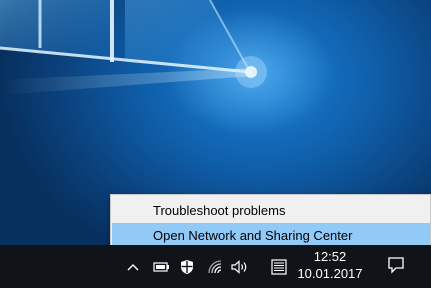 The image size is (431, 288). What do you see at coordinates (240, 267) in the screenshot?
I see `speaker-icon` at bounding box center [240, 267].